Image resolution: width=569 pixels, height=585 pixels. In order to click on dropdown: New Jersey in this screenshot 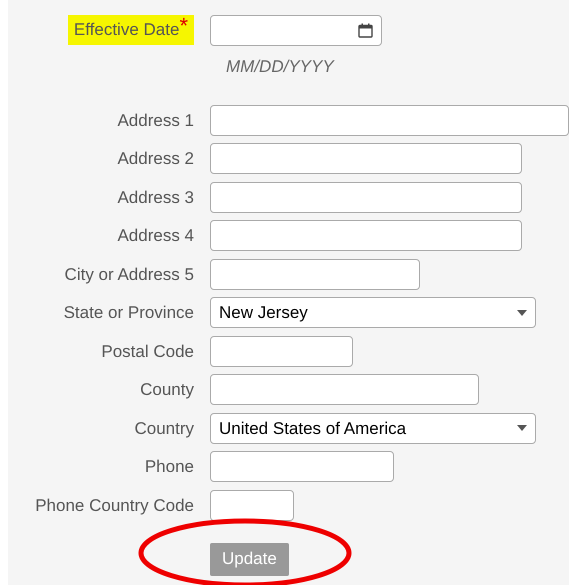, I will do `click(373, 312)`.